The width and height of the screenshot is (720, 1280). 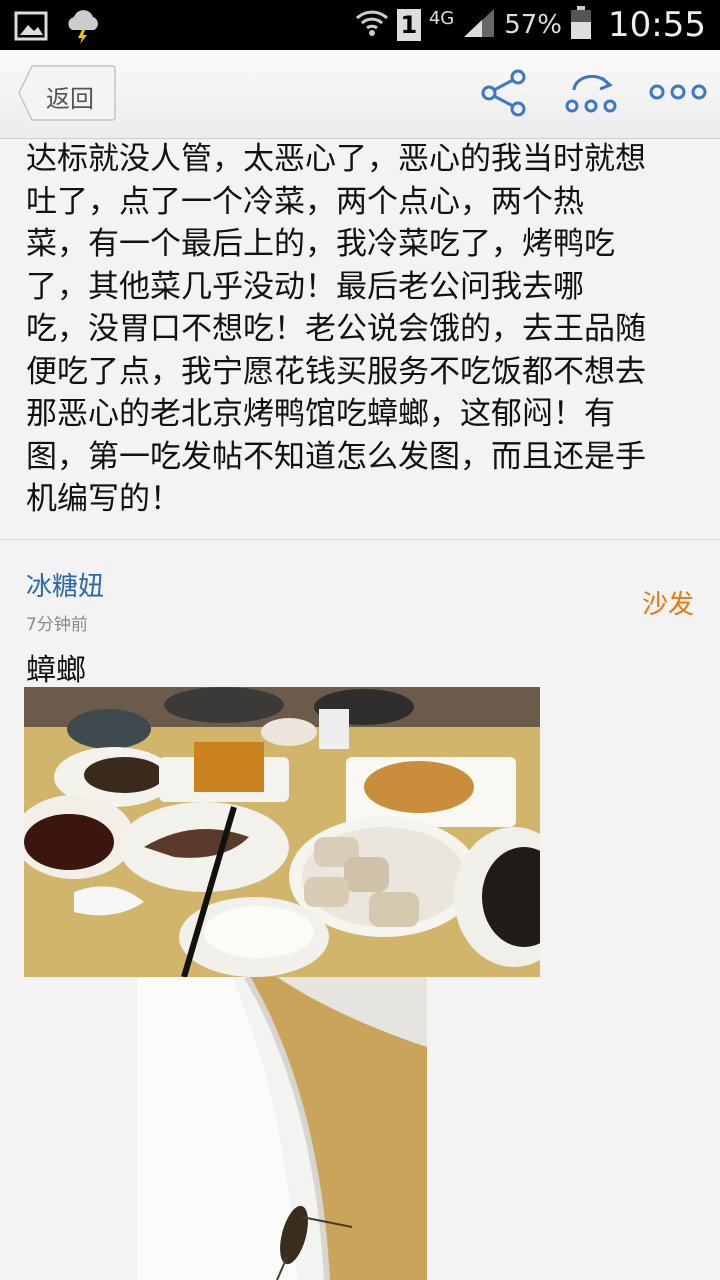 I want to click on sim-number: 1, so click(x=409, y=25).